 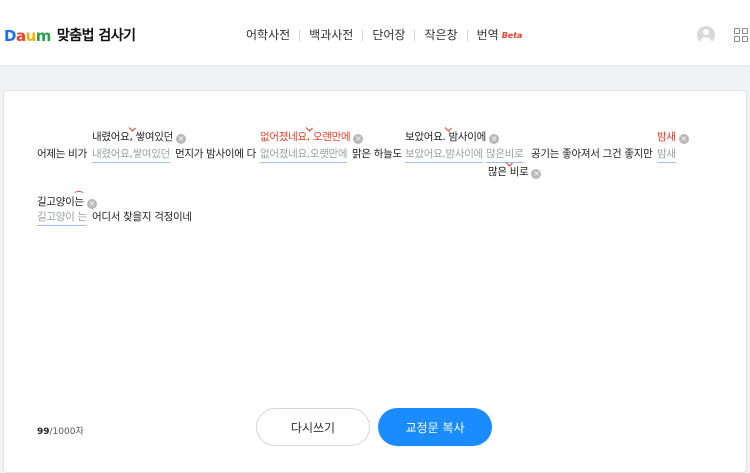 What do you see at coordinates (435, 427) in the screenshot?
I see `copy-corrected-button: 교정문 복사` at bounding box center [435, 427].